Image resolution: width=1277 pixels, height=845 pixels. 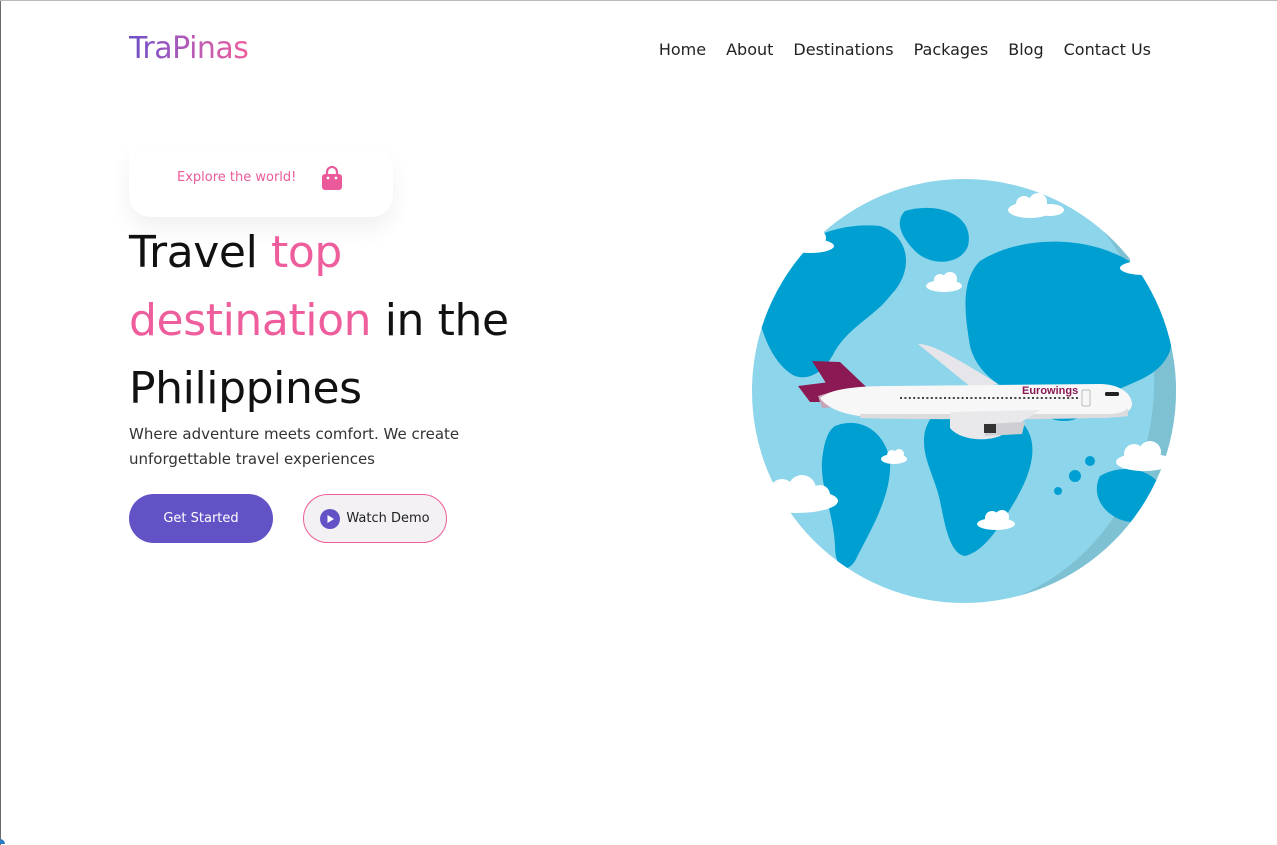 What do you see at coordinates (250, 320) in the screenshot?
I see `headline-highlight-destination: destination` at bounding box center [250, 320].